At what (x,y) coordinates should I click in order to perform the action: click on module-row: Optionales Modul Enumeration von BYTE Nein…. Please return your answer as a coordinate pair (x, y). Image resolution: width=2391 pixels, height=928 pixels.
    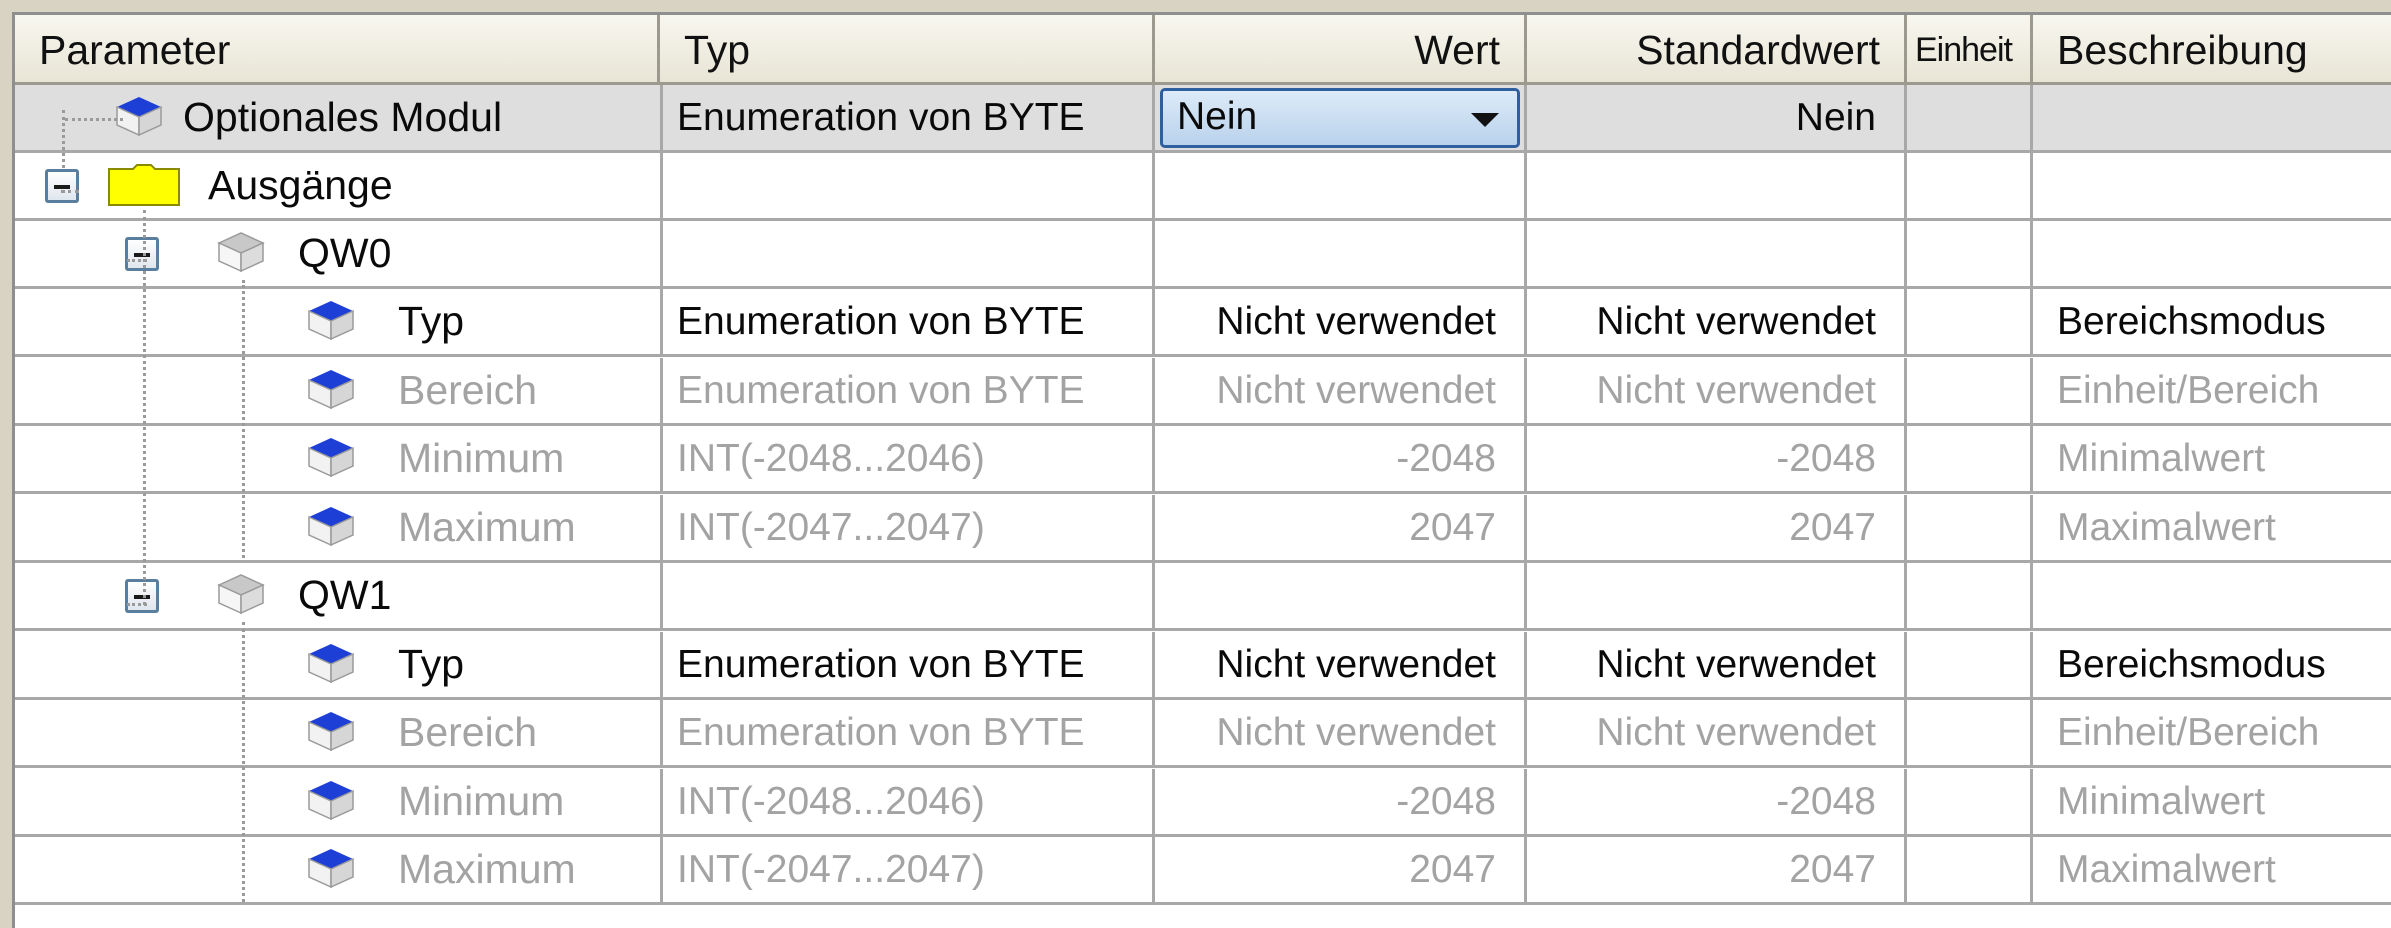
    Looking at the image, I should click on (1203, 119).